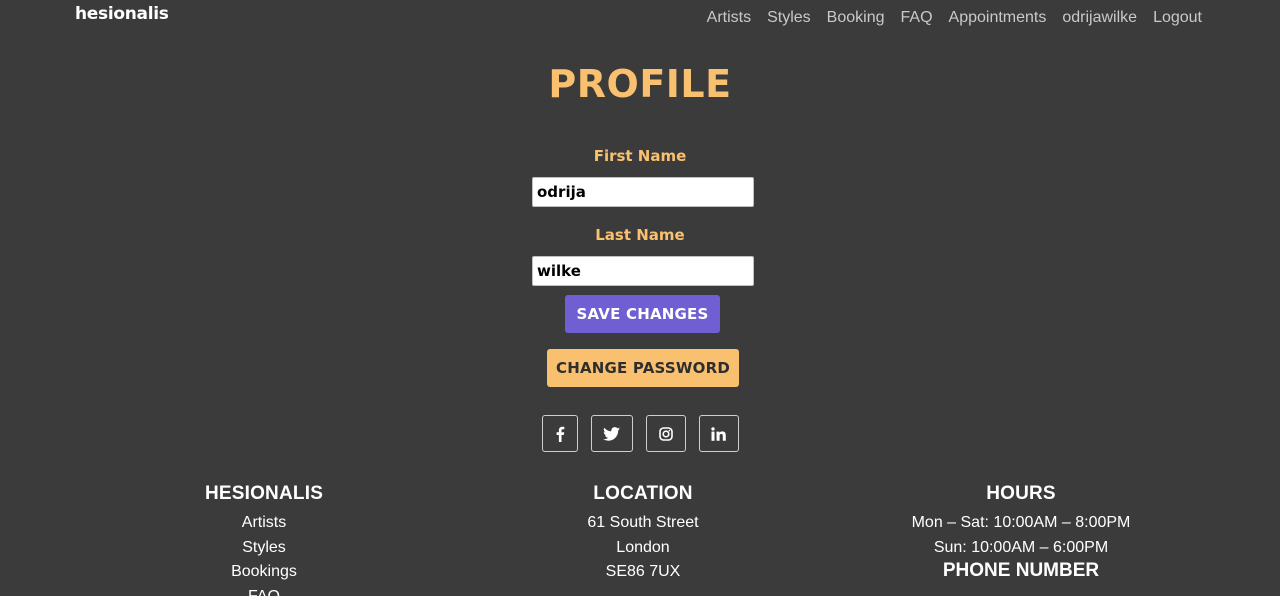 The width and height of the screenshot is (1280, 596). I want to click on page-title: PROFILE, so click(640, 84).